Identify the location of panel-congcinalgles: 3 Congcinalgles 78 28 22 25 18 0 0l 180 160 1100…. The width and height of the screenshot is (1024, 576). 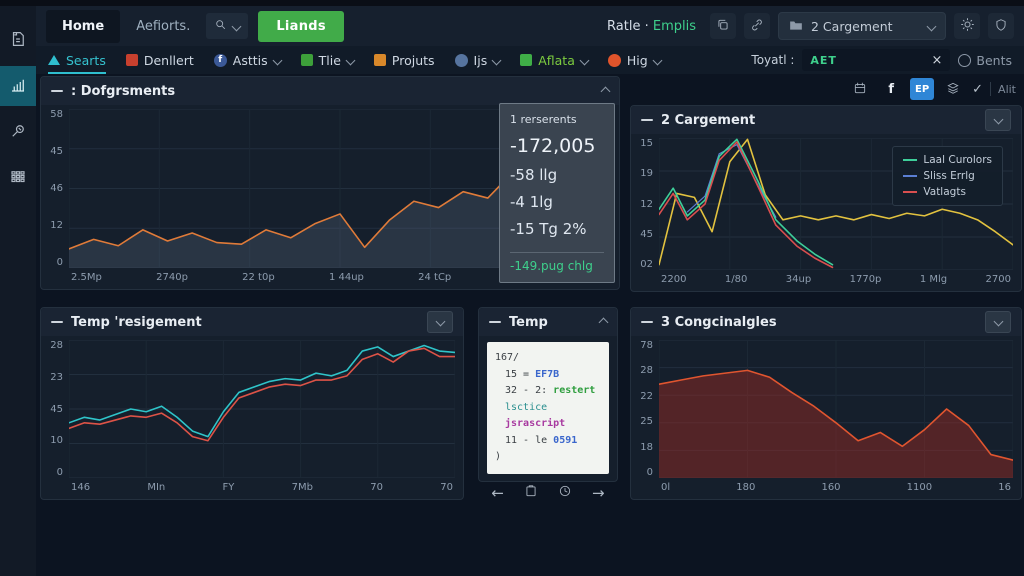
(826, 403).